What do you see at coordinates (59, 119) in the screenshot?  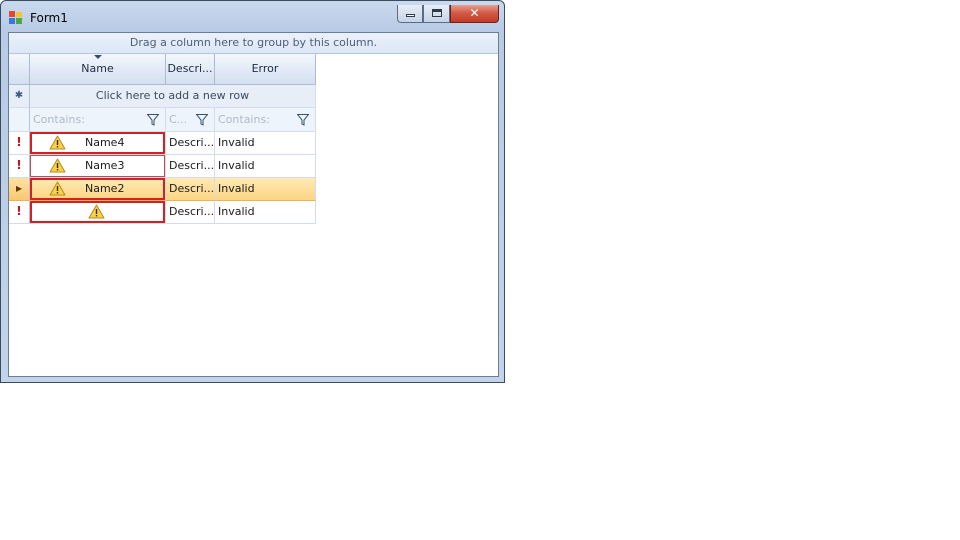 I see `filter-name-placeholder: Contains:` at bounding box center [59, 119].